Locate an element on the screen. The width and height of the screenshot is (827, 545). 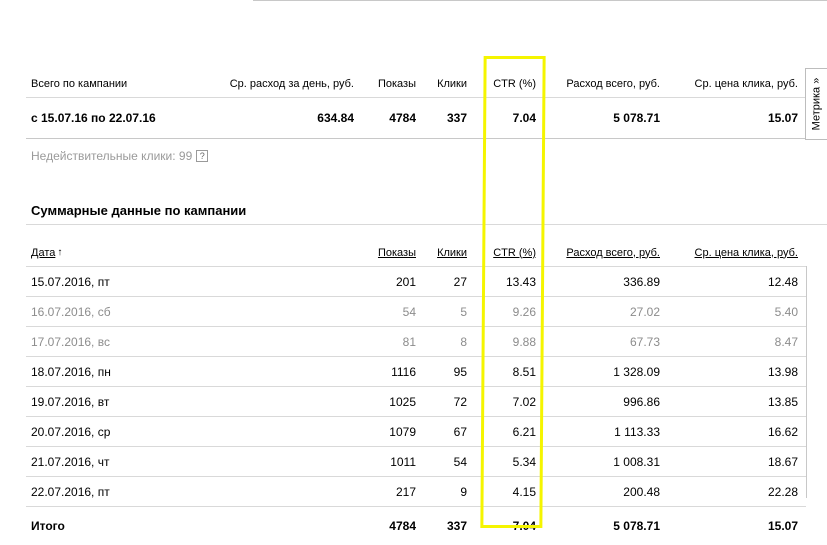
row-date: 17.07.2016, вс is located at coordinates (70, 341).